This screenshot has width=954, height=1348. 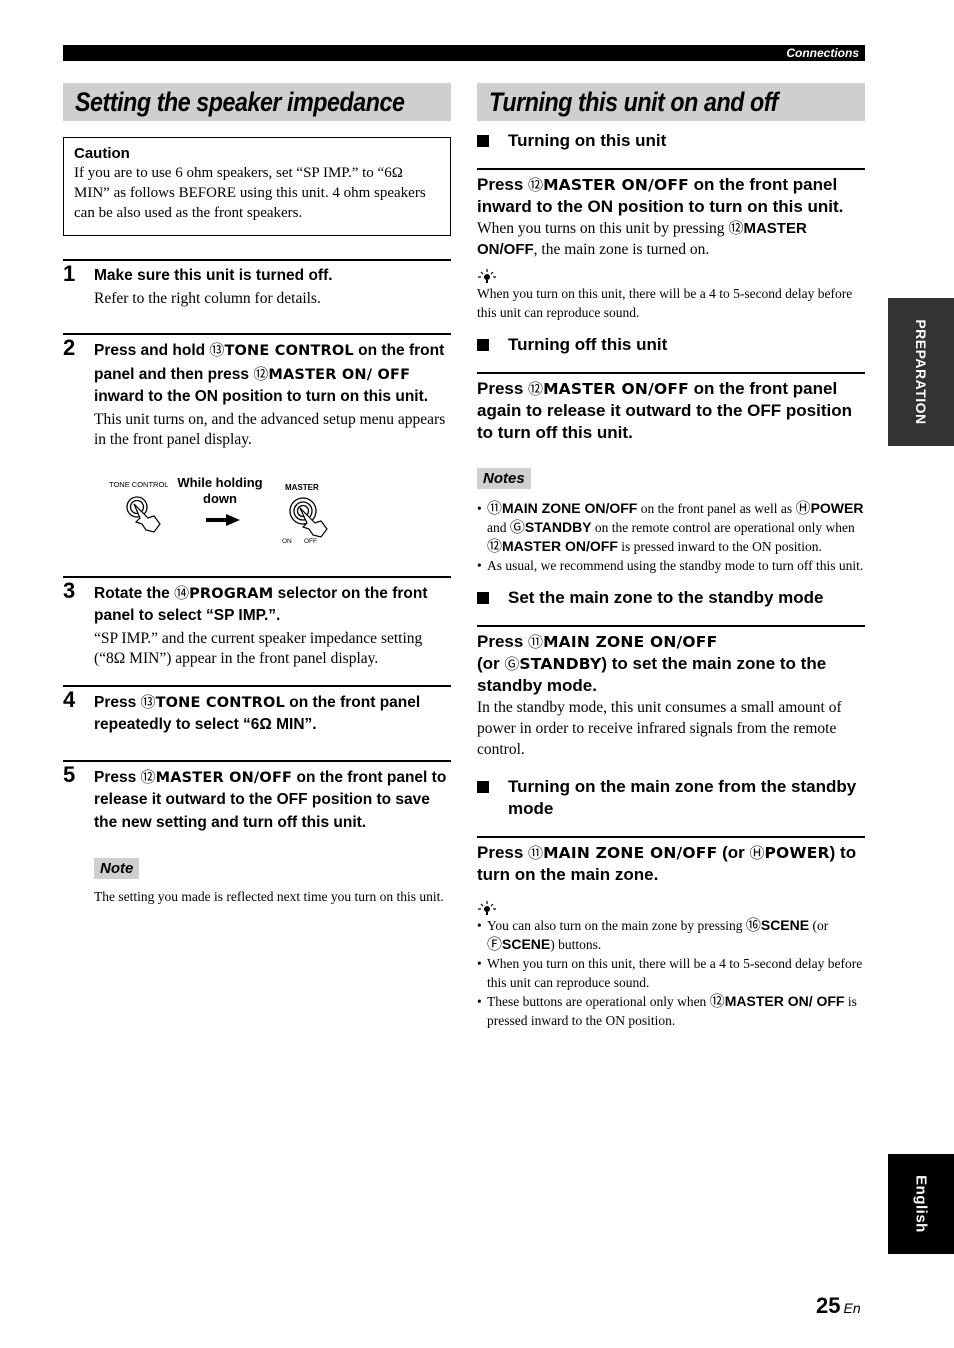 What do you see at coordinates (719, 546) in the screenshot?
I see `text: is pressed inward to the ON position.` at bounding box center [719, 546].